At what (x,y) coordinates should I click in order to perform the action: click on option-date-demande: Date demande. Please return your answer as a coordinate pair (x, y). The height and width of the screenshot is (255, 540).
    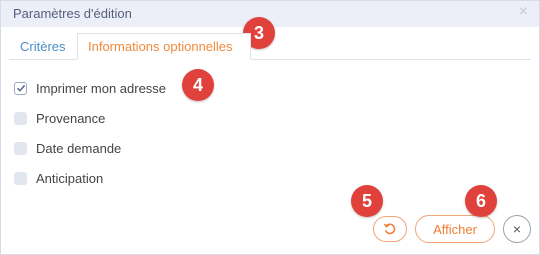
    Looking at the image, I should click on (67, 148).